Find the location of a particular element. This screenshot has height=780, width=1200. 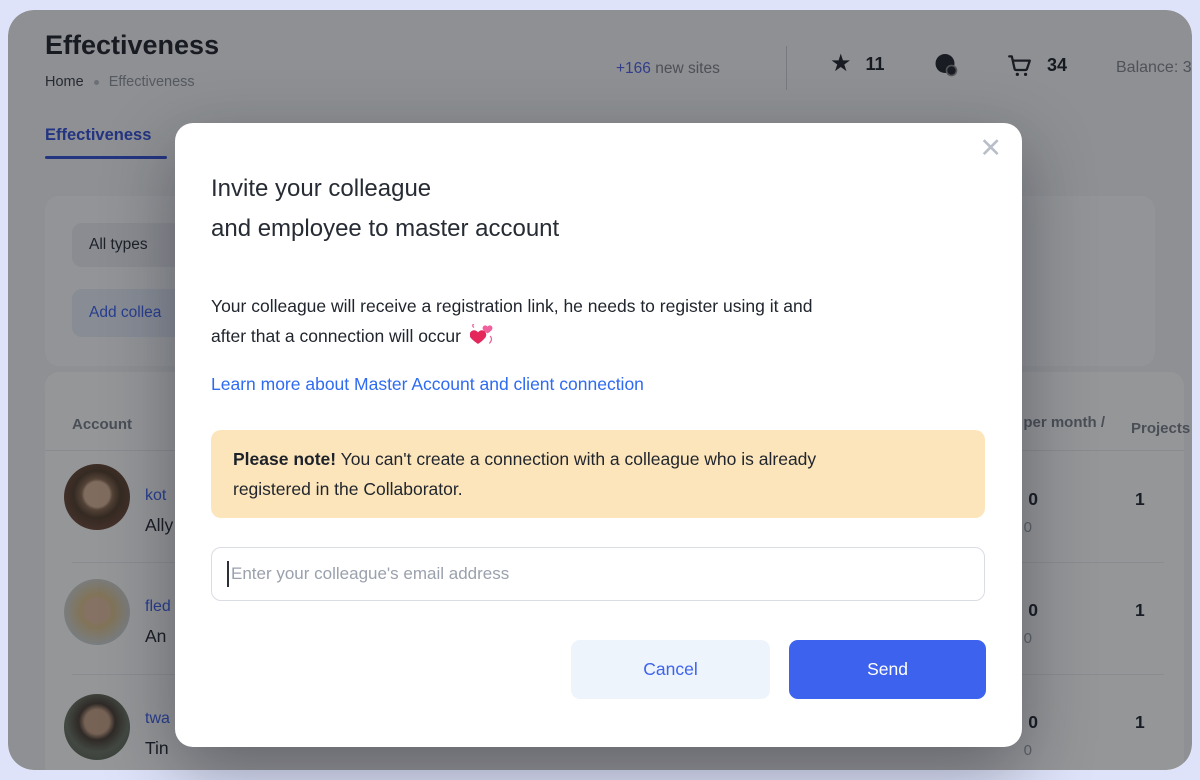

modal-title-line1: Invite your colleague is located at coordinates (321, 188).